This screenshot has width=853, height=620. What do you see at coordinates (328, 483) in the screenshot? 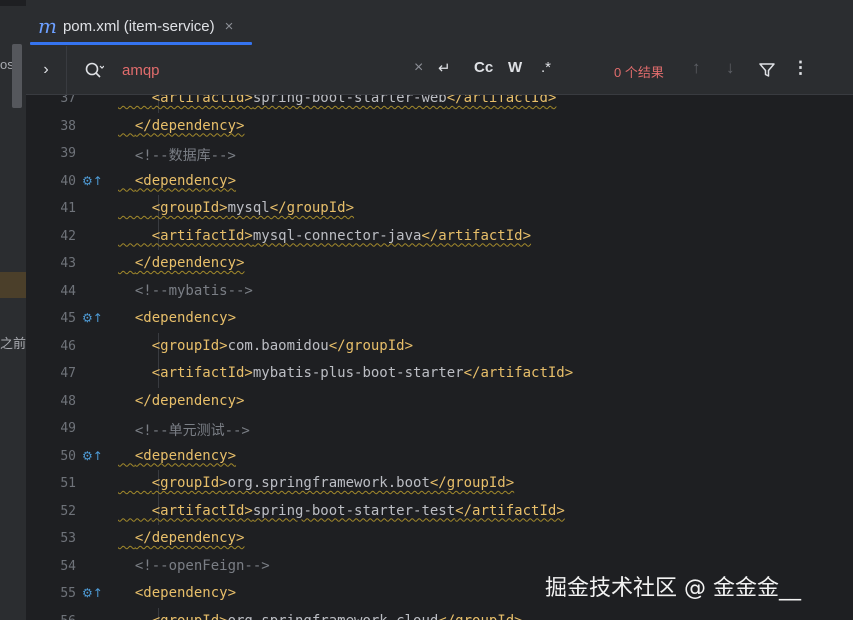
I see `xml-text: org.springframework.boot` at bounding box center [328, 483].